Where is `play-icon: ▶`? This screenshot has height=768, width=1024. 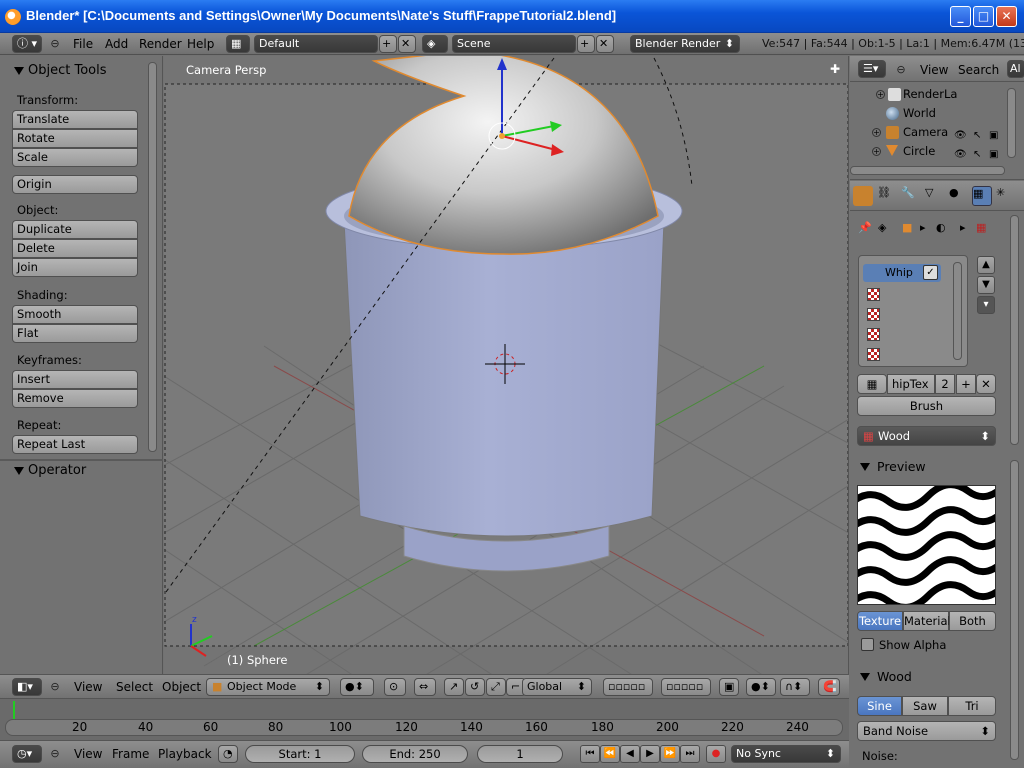
play-icon: ▶ is located at coordinates (650, 754).